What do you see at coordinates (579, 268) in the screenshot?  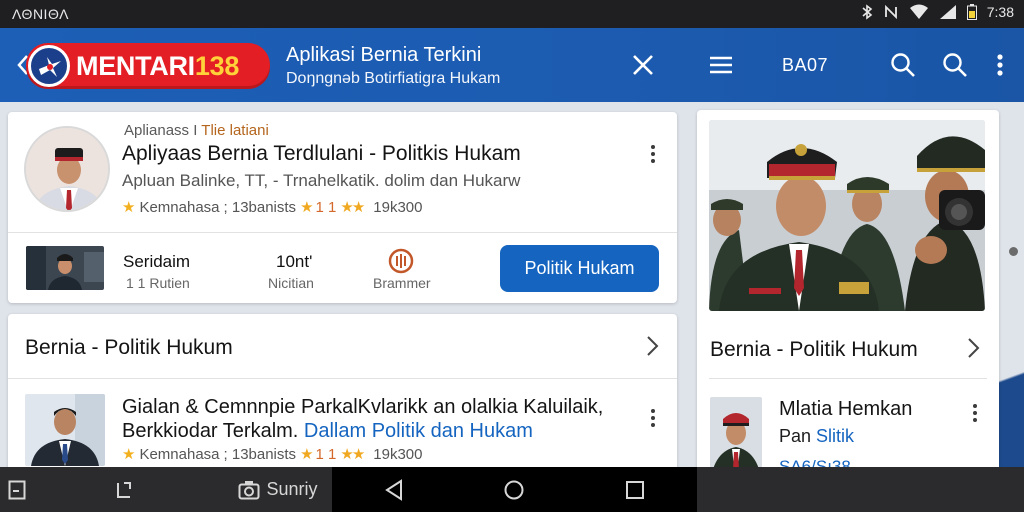 I see `category-button: Politik Hukam` at bounding box center [579, 268].